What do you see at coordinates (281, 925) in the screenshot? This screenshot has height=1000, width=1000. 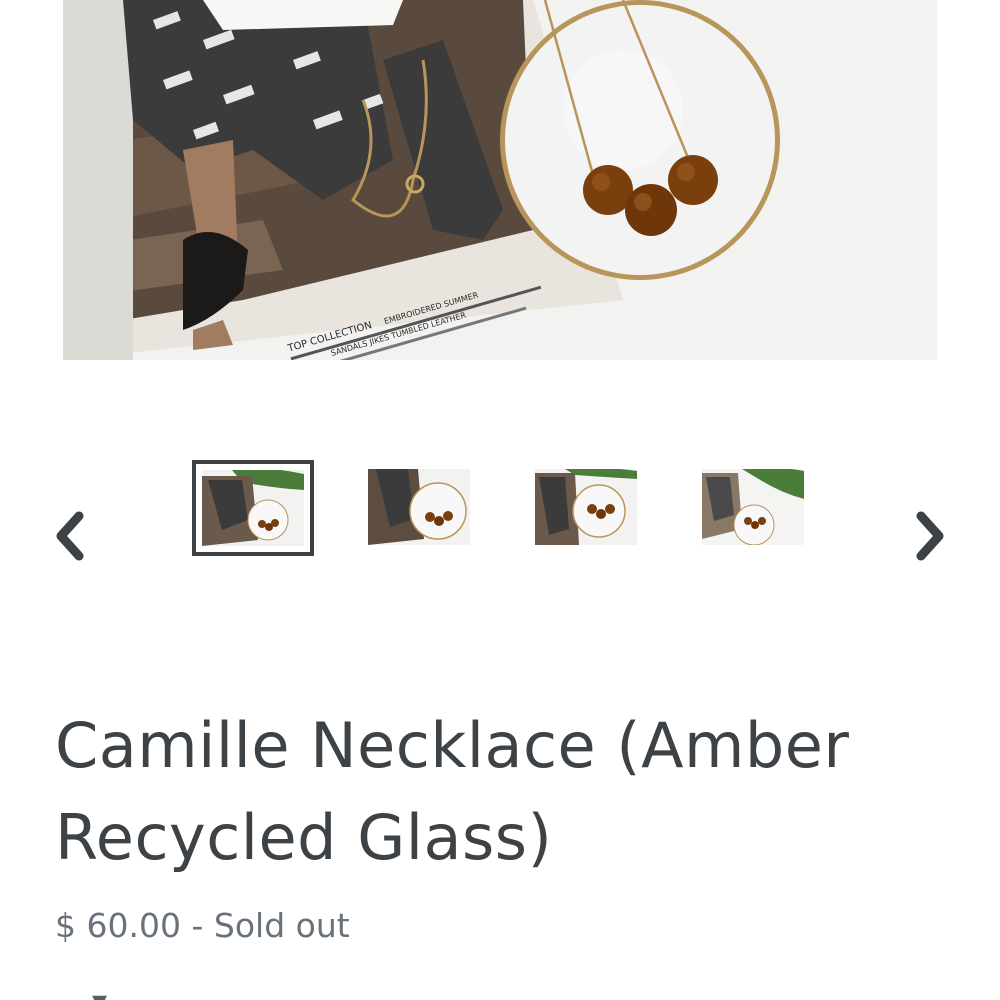 I see `sold-out-status: Sold out` at bounding box center [281, 925].